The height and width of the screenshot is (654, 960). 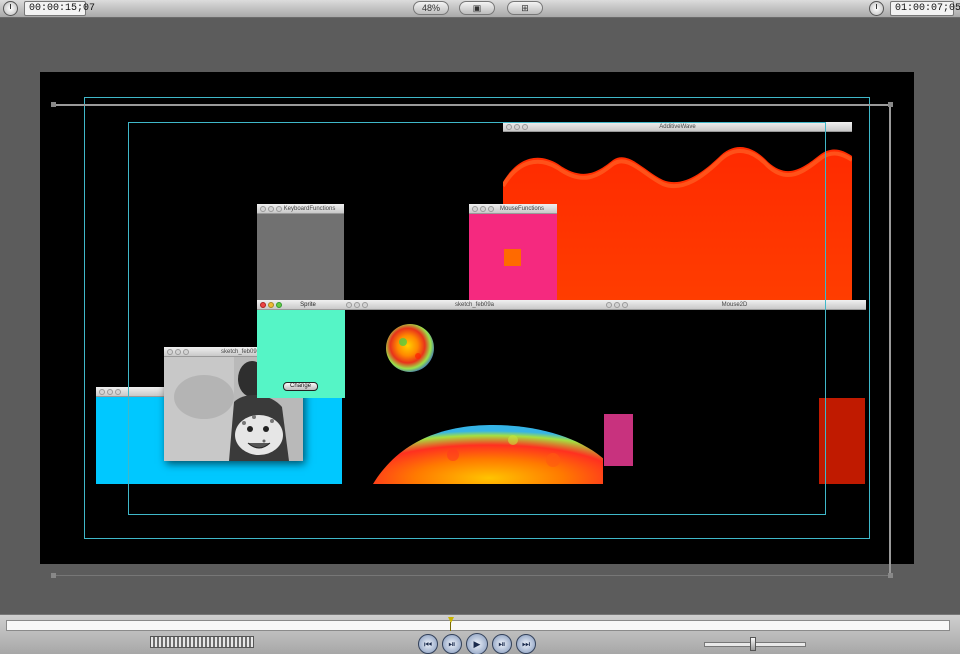 I want to click on transport-bar: ⏮ ⏯ ▶ ⏯ ⏭, so click(x=480, y=634).